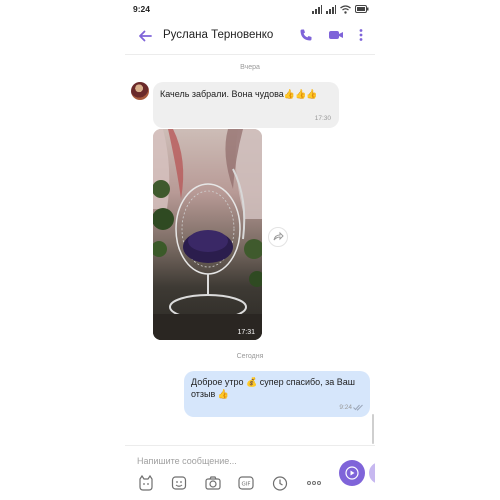 The height and width of the screenshot is (500, 500). What do you see at coordinates (314, 483) in the screenshot?
I see `more-horizontal-icon` at bounding box center [314, 483].